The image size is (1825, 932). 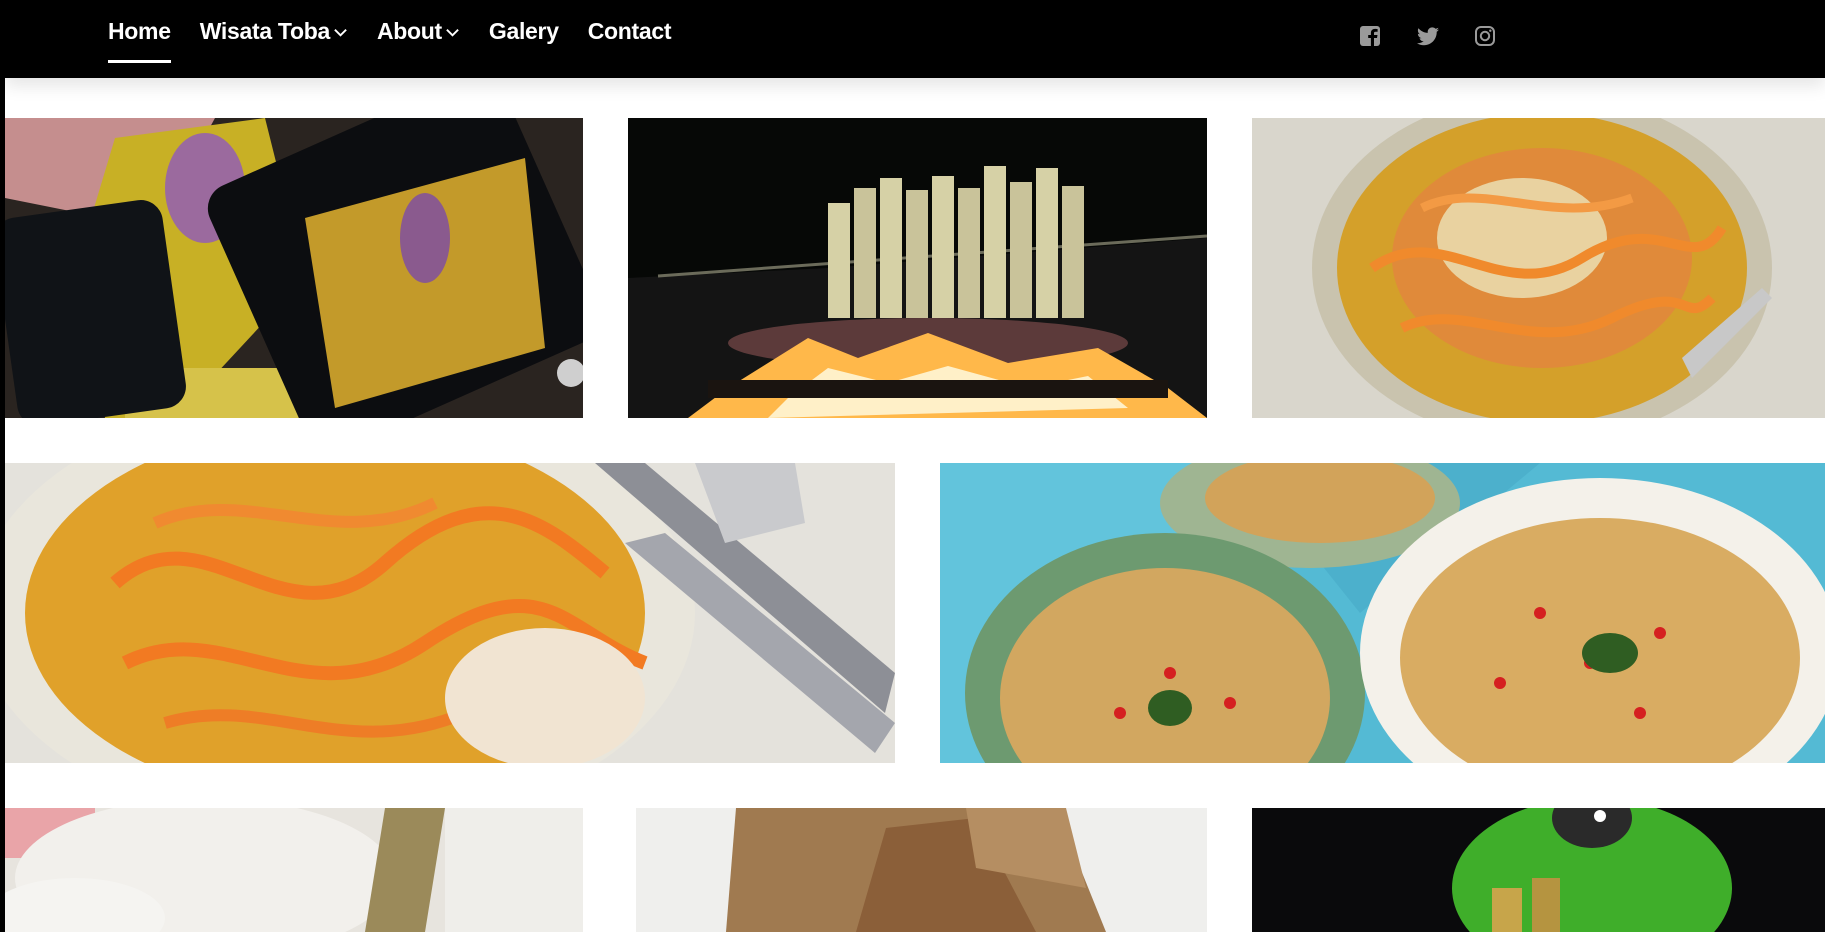 I want to click on main-menu: Home Wisata Toba About Galery Contact, so click(x=404, y=39).